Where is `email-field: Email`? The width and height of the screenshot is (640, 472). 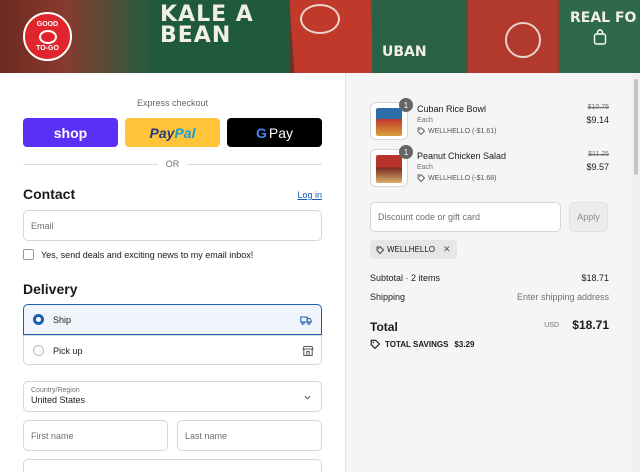 email-field: Email is located at coordinates (172, 225).